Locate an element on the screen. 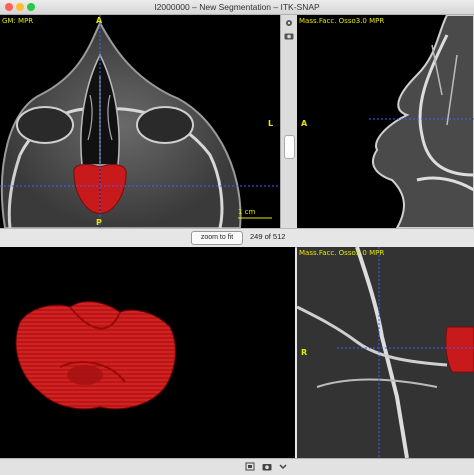 The height and width of the screenshot is (475, 474). close-window-button is located at coordinates (9, 7).